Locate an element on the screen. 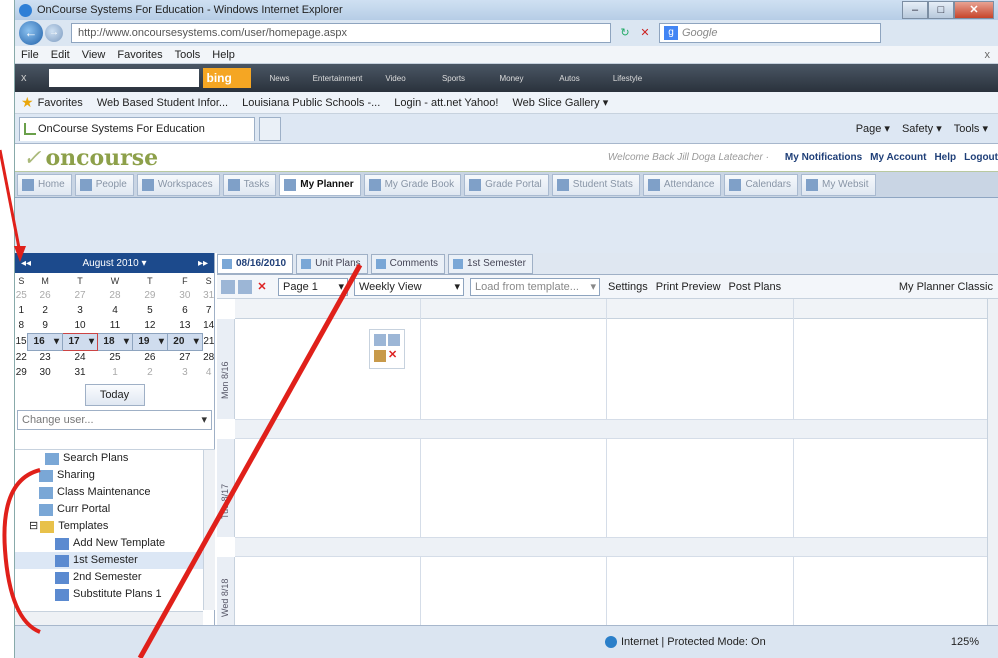 The image size is (998, 658). search-input: Google is located at coordinates (770, 33).